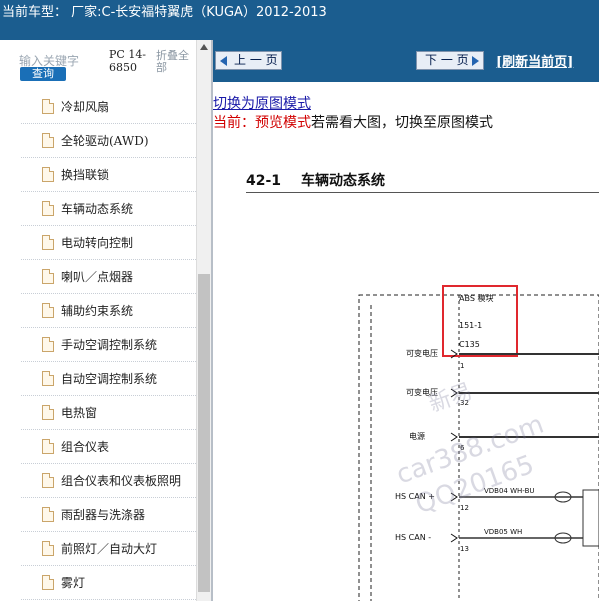 Image resolution: width=599 pixels, height=601 pixels. I want to click on tree-item: 自动空调控制系统, so click(108, 379).